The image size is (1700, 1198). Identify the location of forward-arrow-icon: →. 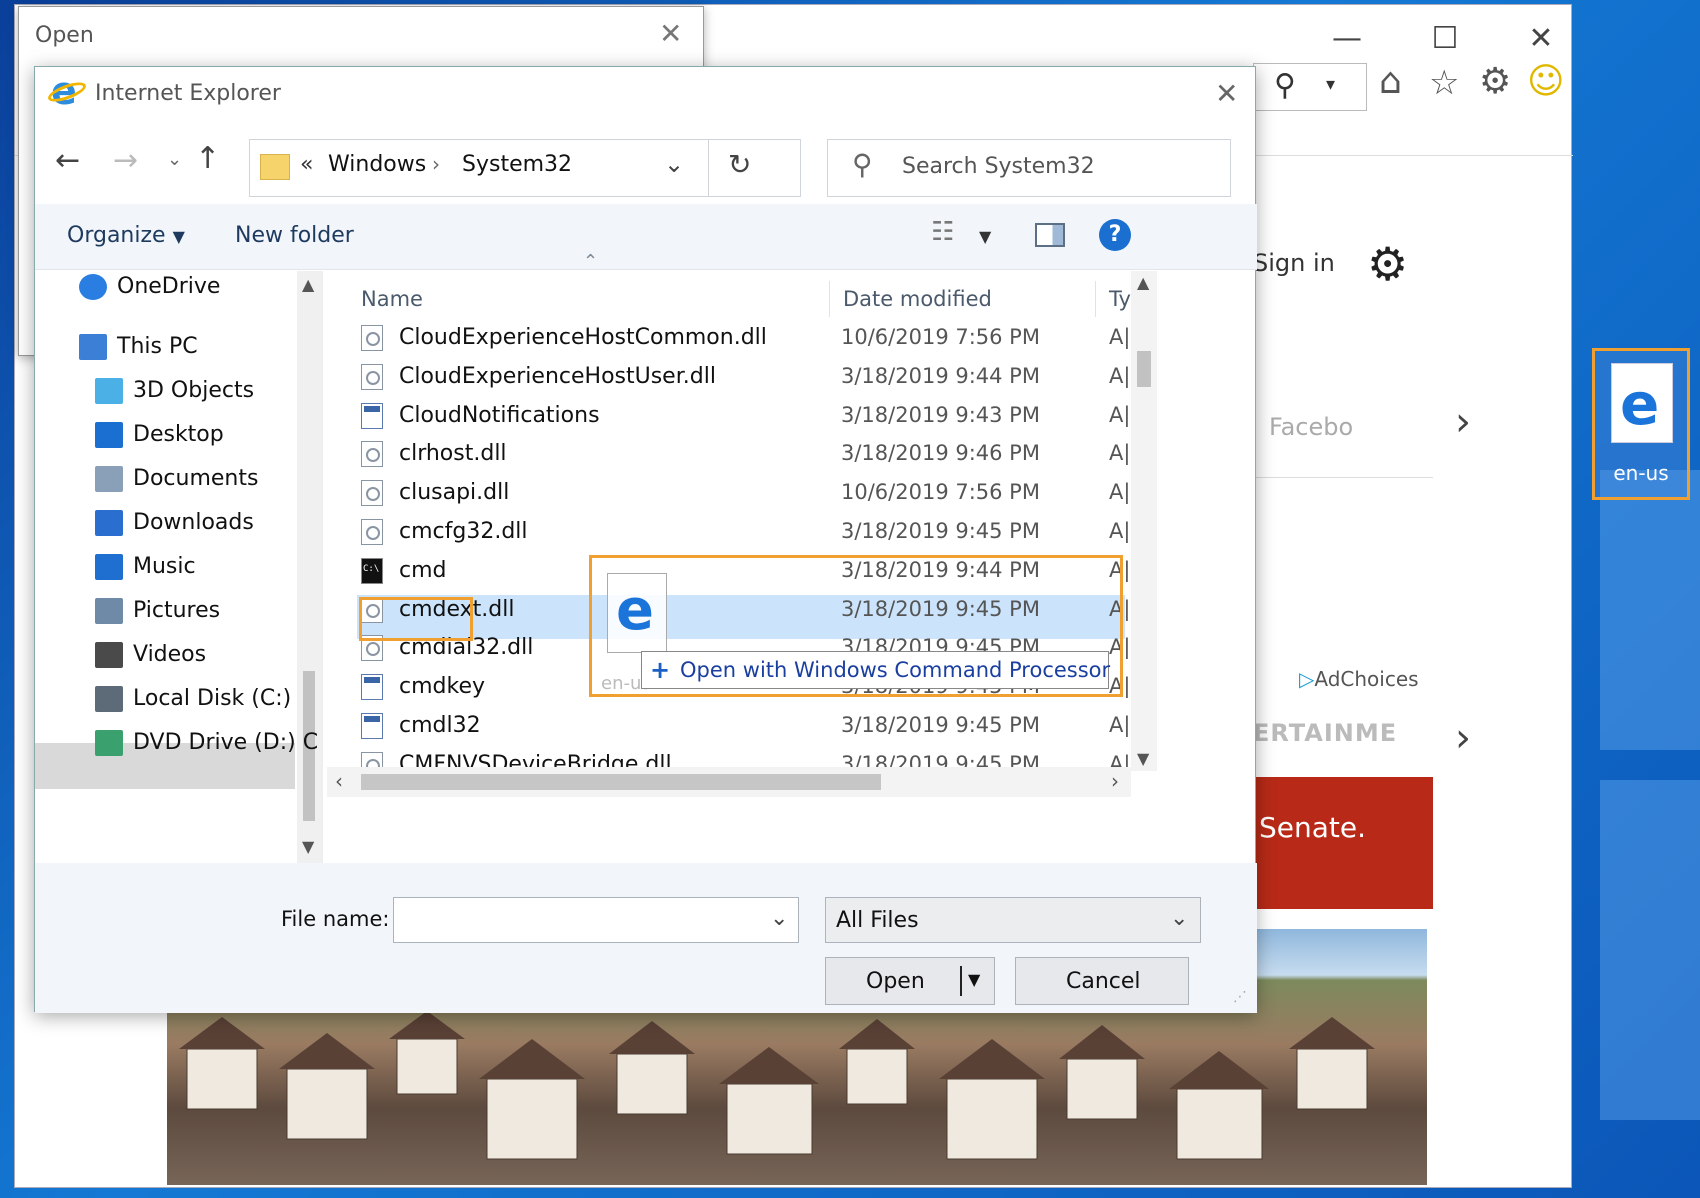
(125, 160).